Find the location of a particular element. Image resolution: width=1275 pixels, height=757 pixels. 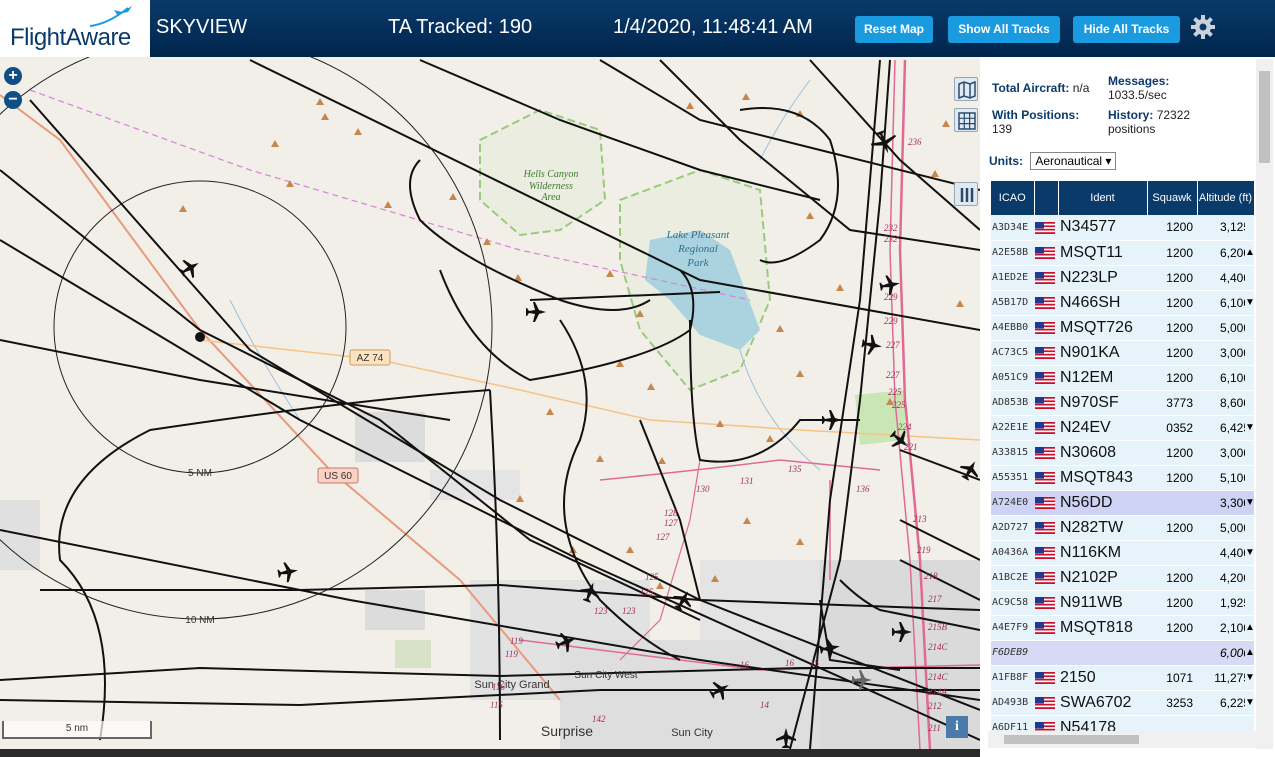

table-row: A55351 MSQT843 1200 5,100 is located at coordinates (1123, 478).